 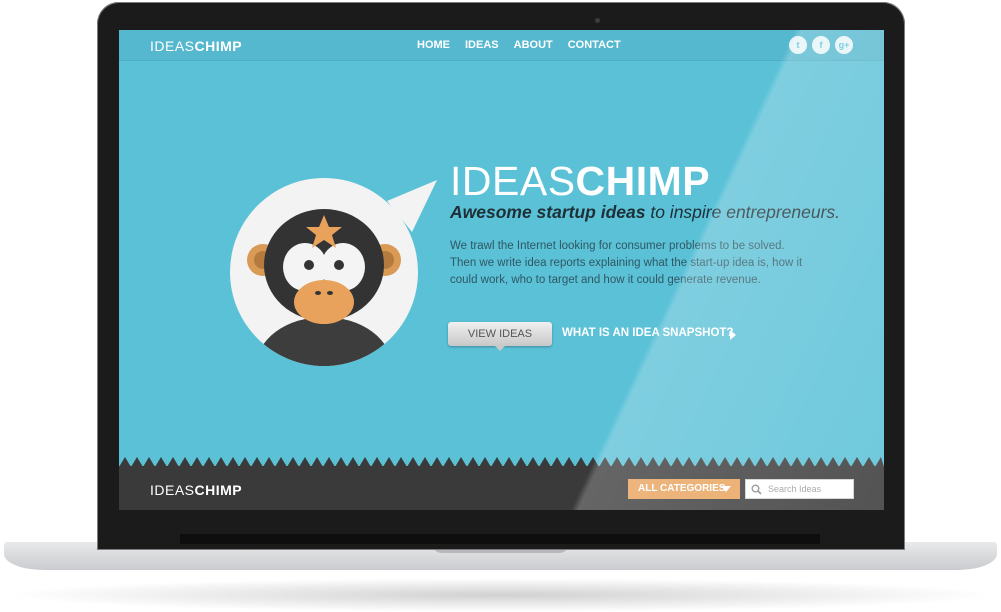 I want to click on all-categories-label: ALL CATEGORIES, so click(x=682, y=488).